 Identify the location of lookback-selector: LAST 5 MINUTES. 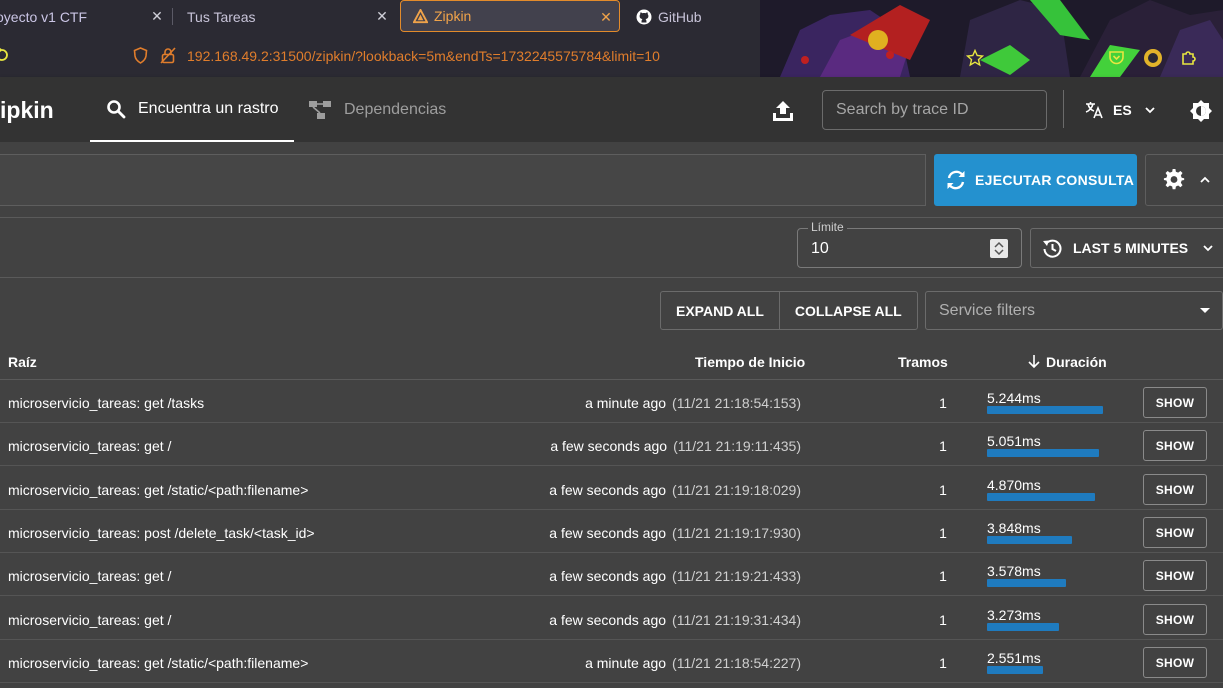
(1126, 248).